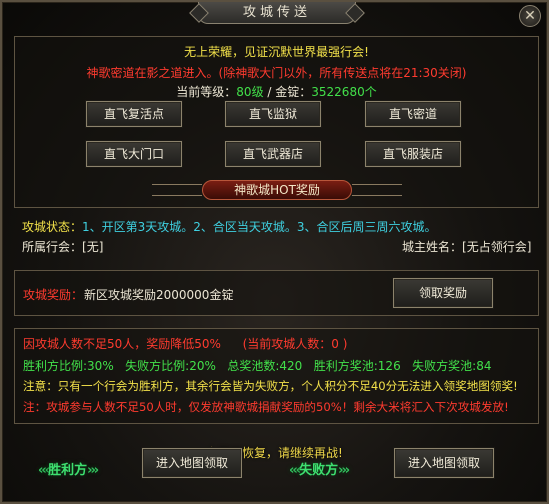 The image size is (549, 504). I want to click on banner-left-ornament, so click(177, 190).